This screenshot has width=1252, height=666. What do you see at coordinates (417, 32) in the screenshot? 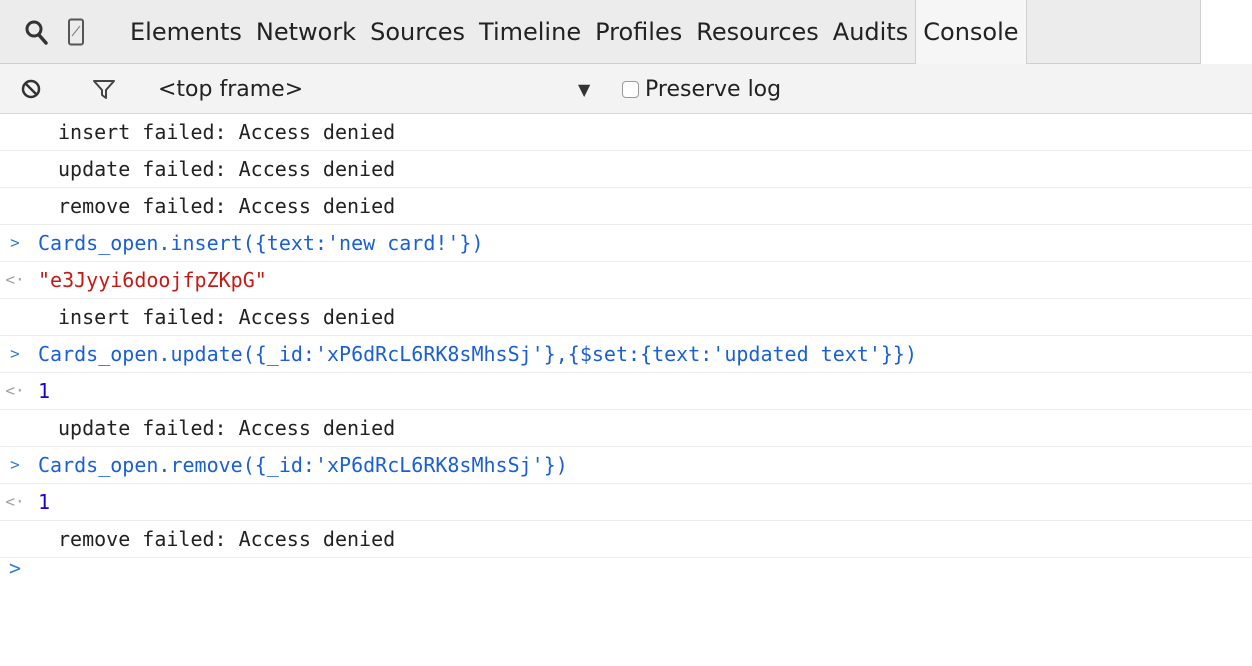
I see `tab-sources: Sources` at bounding box center [417, 32].